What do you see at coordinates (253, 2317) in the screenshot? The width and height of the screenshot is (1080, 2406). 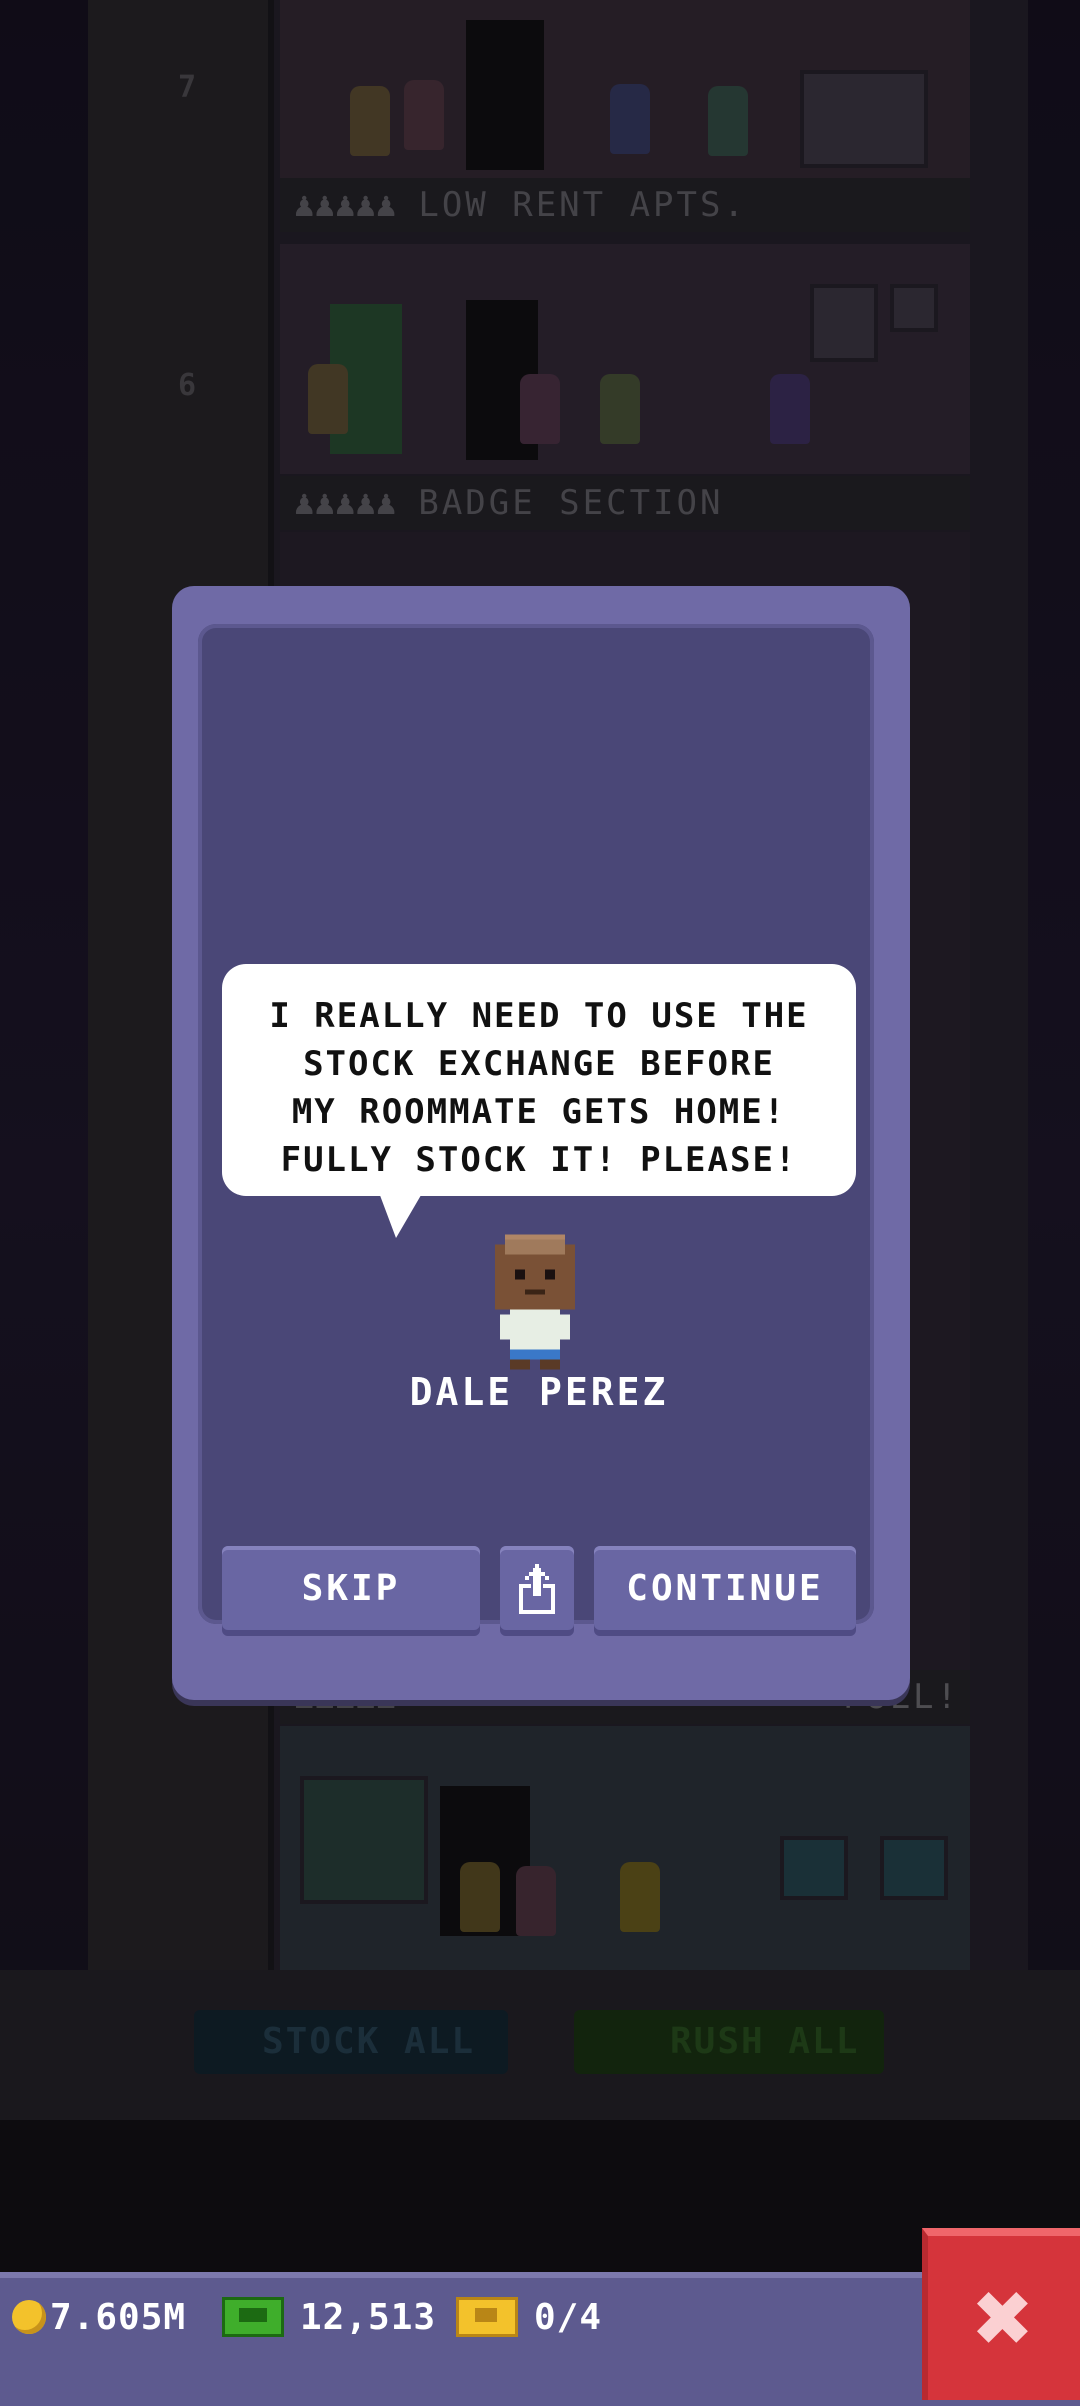 I see `bux-icon` at bounding box center [253, 2317].